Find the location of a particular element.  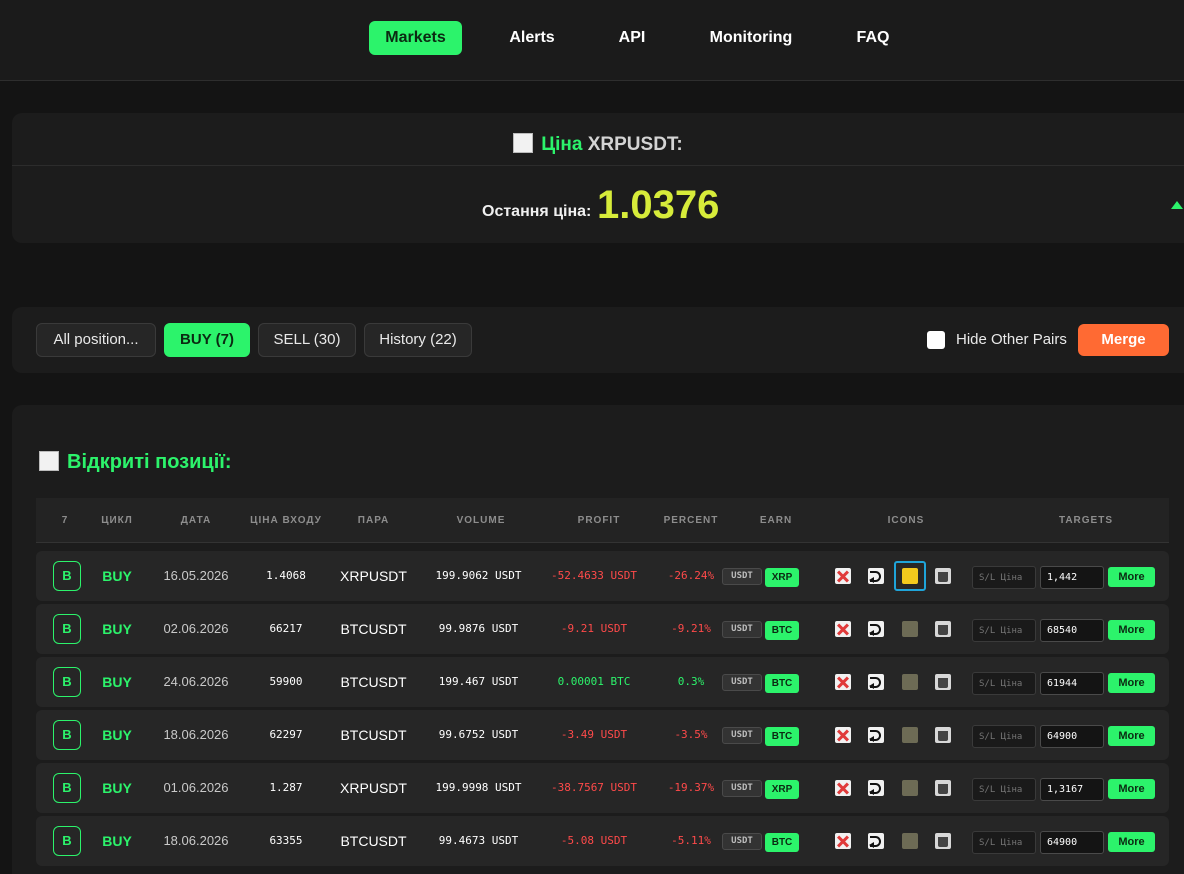

price-title-prefix: Ціна is located at coordinates (562, 144).